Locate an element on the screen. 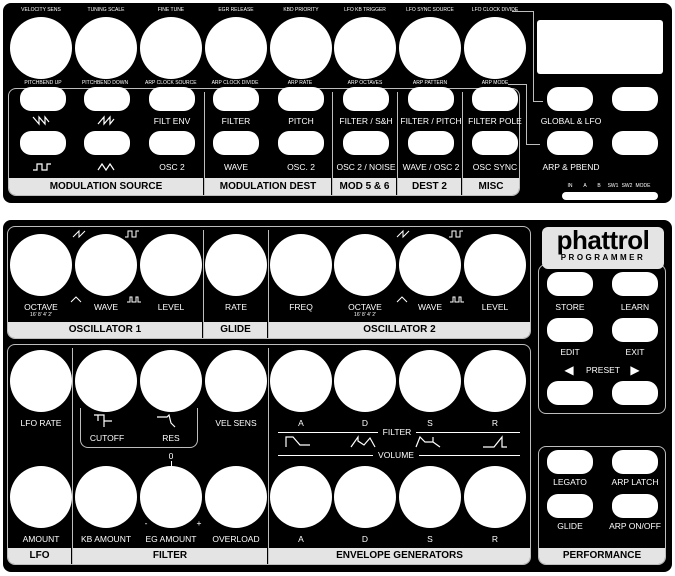  eg-amount-zero: 0 is located at coordinates (171, 456).